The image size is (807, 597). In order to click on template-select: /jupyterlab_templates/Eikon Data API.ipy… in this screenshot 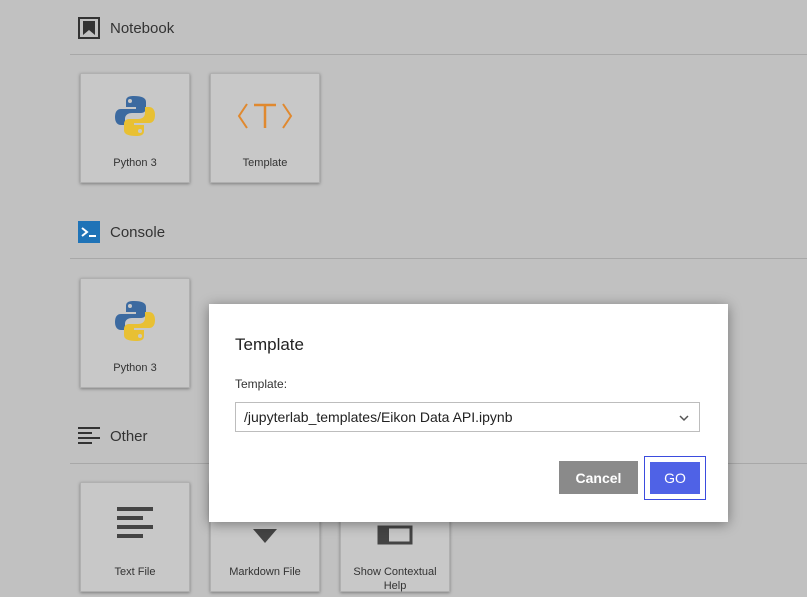, I will do `click(467, 417)`.